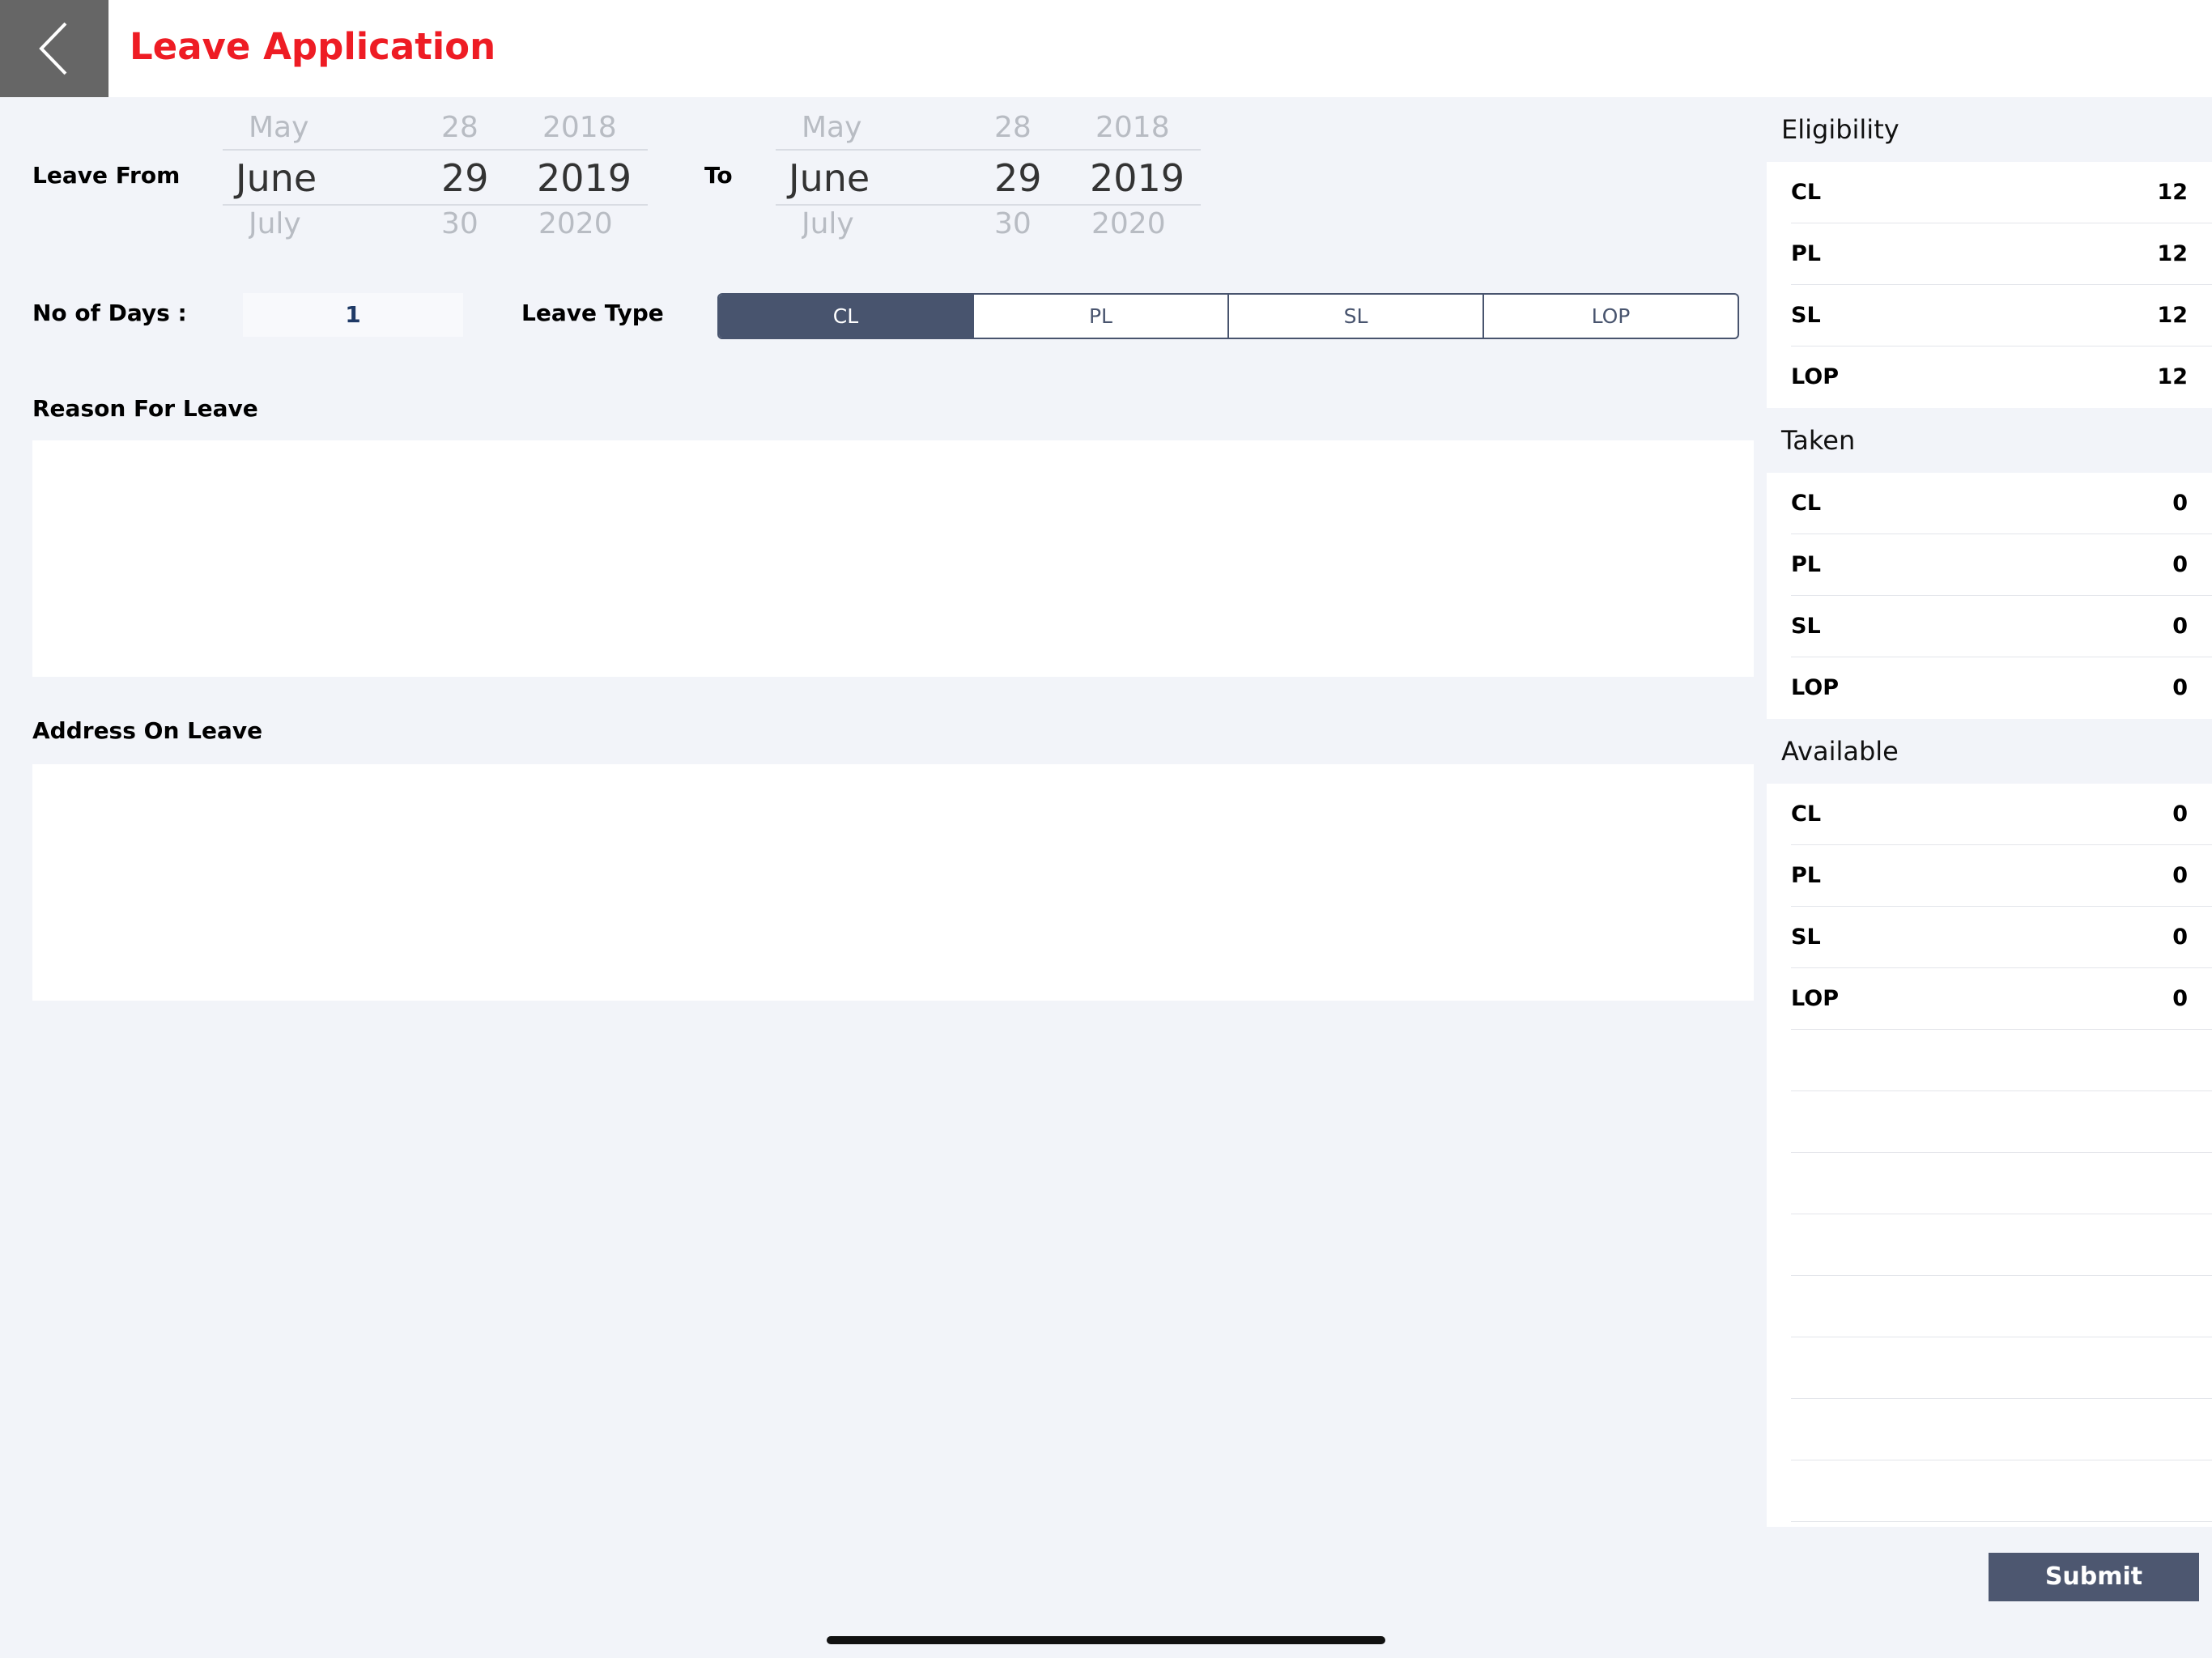 This screenshot has height=1658, width=2212. I want to click on no-of-days-value: 1, so click(353, 315).